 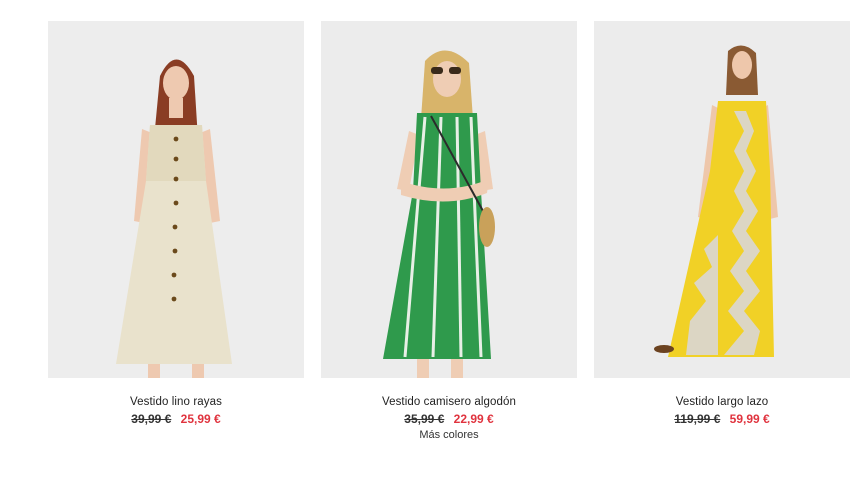 What do you see at coordinates (200, 419) in the screenshot?
I see `sale-price: 25,99 €` at bounding box center [200, 419].